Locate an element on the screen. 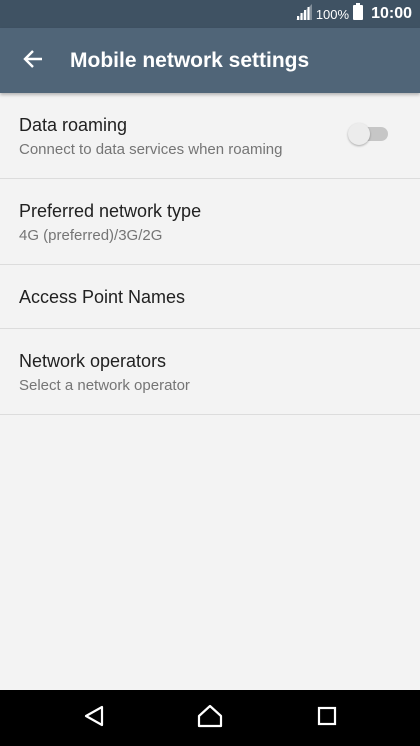 The height and width of the screenshot is (746, 420). app-bar: Mobile network settings is located at coordinates (210, 60).